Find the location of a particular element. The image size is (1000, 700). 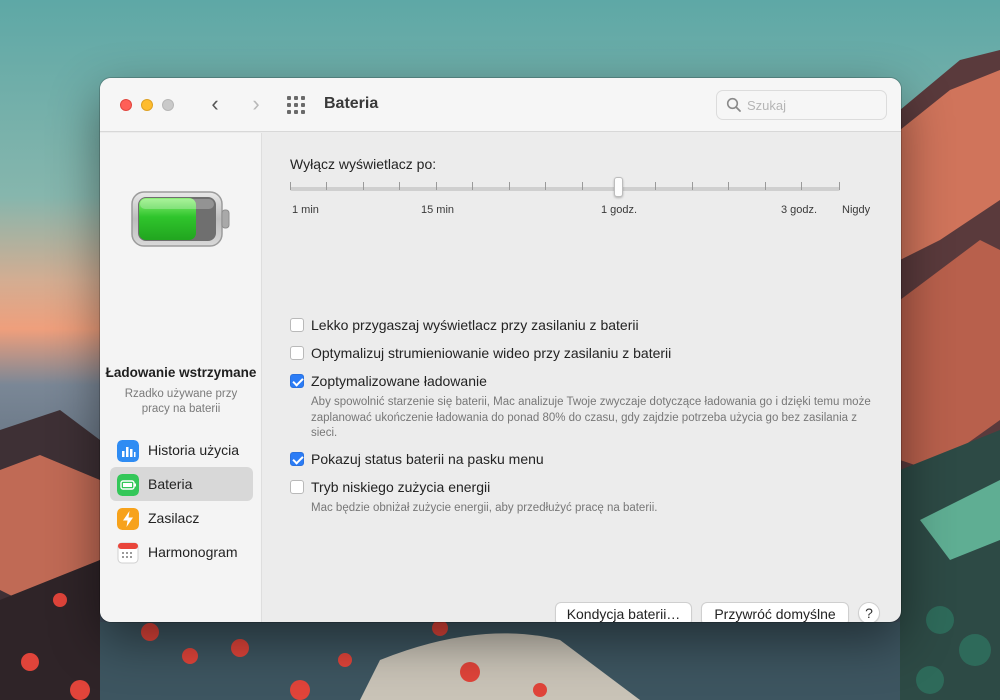

search-field is located at coordinates (801, 105).